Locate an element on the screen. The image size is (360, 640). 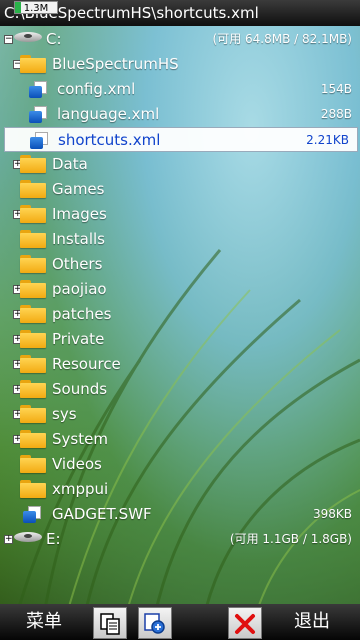
row-name: System is located at coordinates (80, 439).